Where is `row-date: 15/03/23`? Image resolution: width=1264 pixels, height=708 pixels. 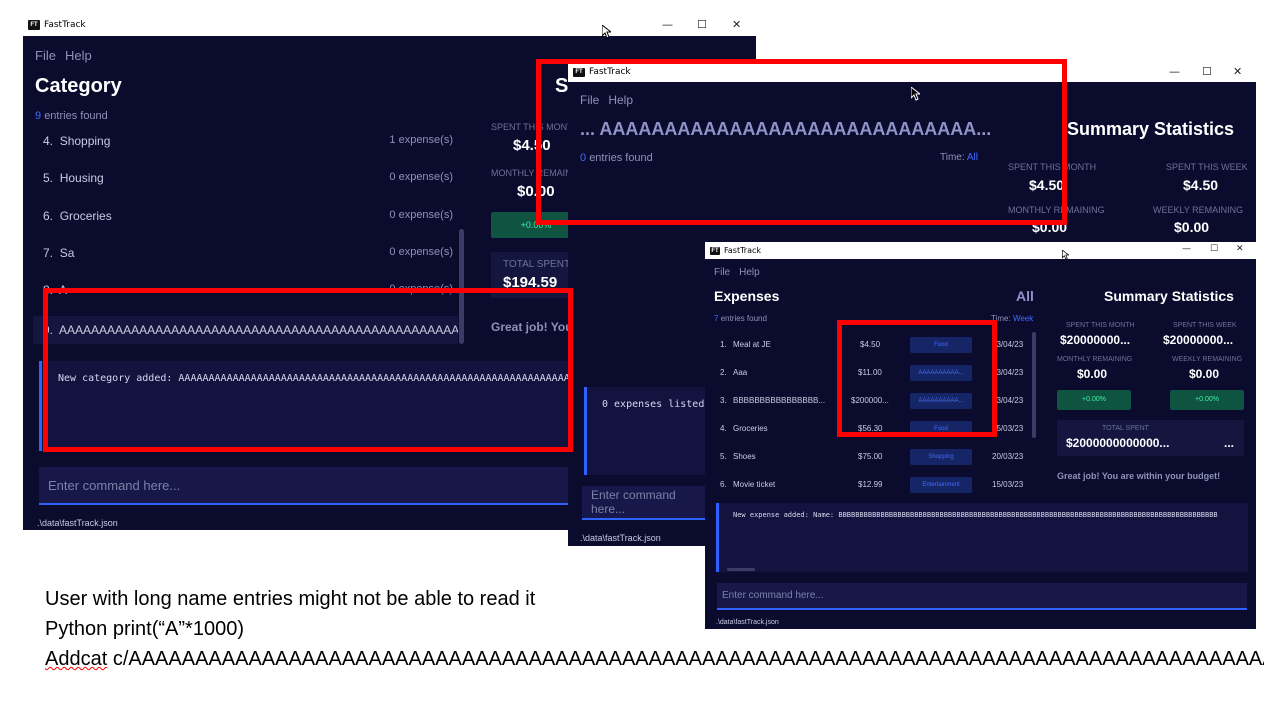
row-date: 15/03/23 is located at coordinates (1008, 484).